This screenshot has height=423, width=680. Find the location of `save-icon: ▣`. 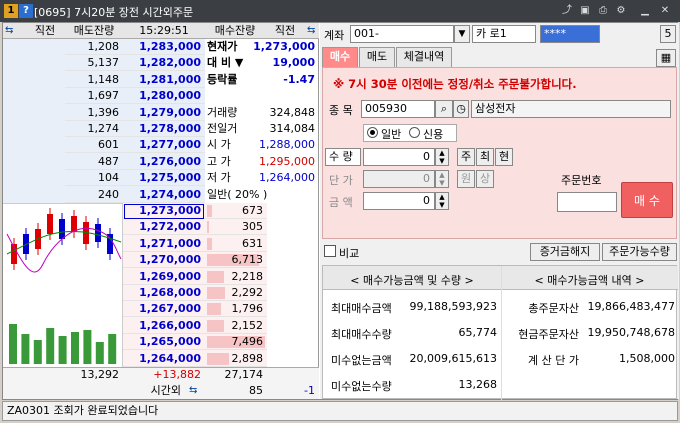

save-icon: ▣ is located at coordinates (585, 11).